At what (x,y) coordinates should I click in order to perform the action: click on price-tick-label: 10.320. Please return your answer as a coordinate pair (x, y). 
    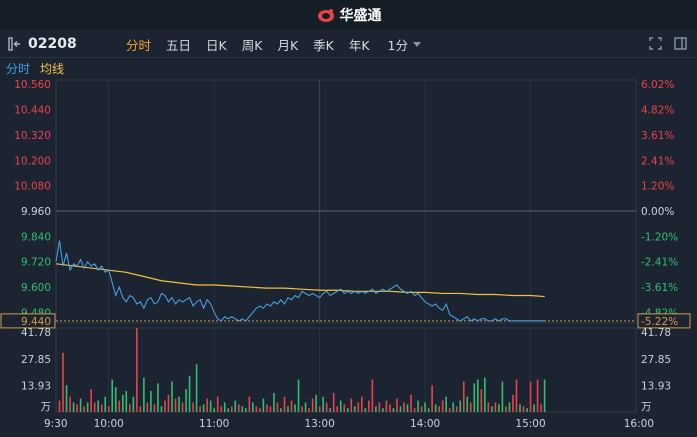
    Looking at the image, I should click on (32, 136).